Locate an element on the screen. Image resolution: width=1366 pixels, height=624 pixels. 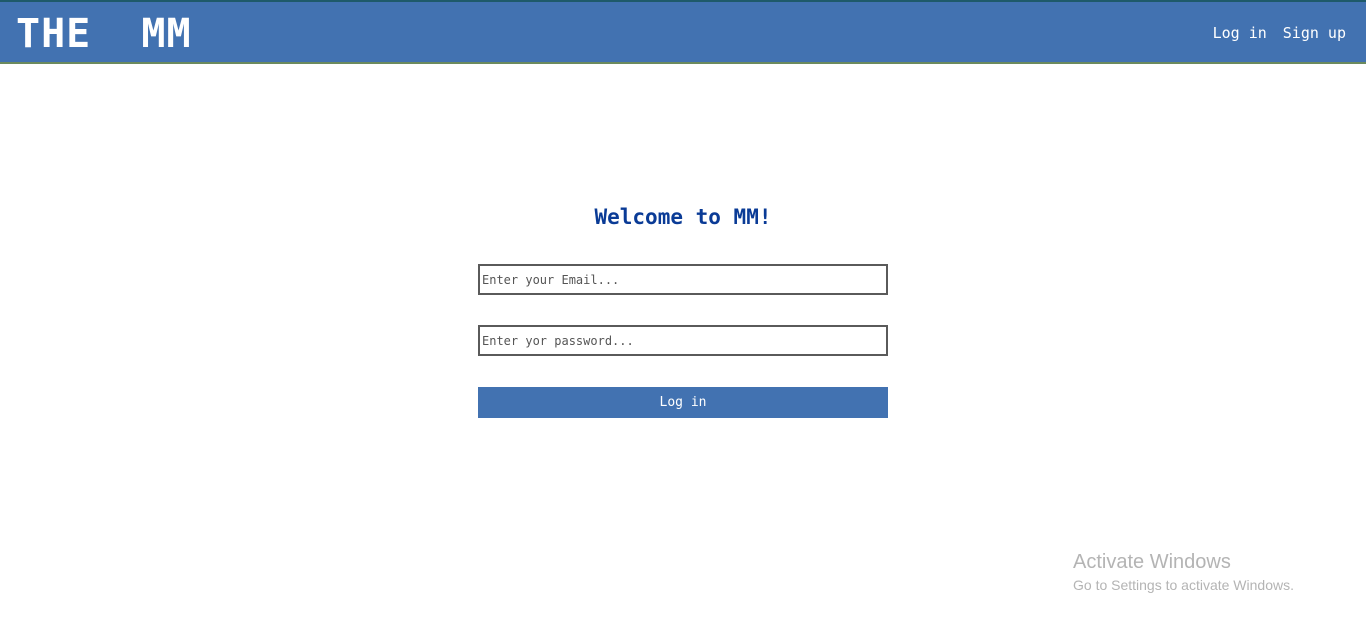
site-logo: THE MM is located at coordinates (104, 34).